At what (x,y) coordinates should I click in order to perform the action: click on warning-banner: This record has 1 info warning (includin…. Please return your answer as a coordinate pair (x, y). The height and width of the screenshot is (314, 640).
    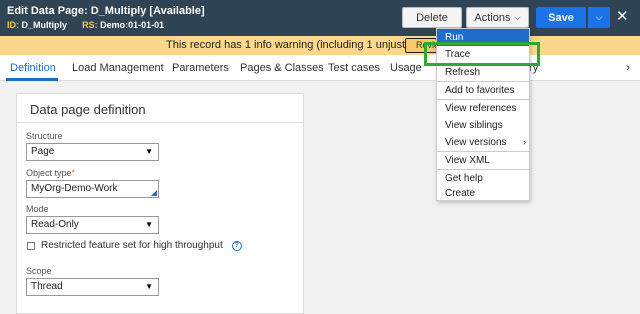
    Looking at the image, I should click on (320, 45).